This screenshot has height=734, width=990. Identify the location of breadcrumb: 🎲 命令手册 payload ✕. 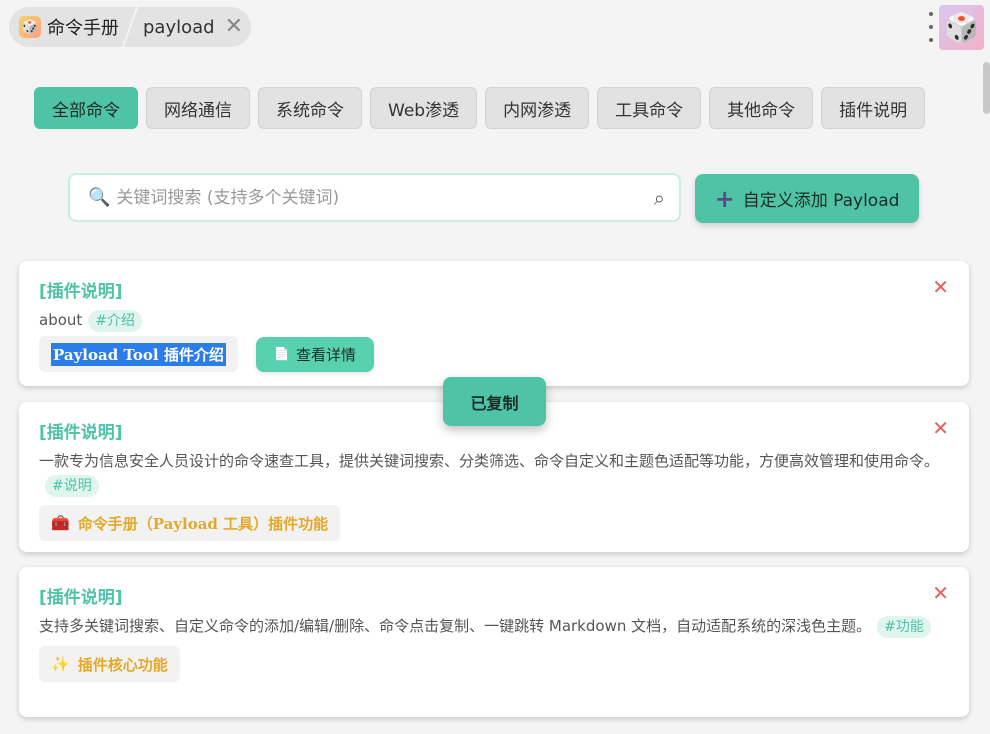
(130, 27).